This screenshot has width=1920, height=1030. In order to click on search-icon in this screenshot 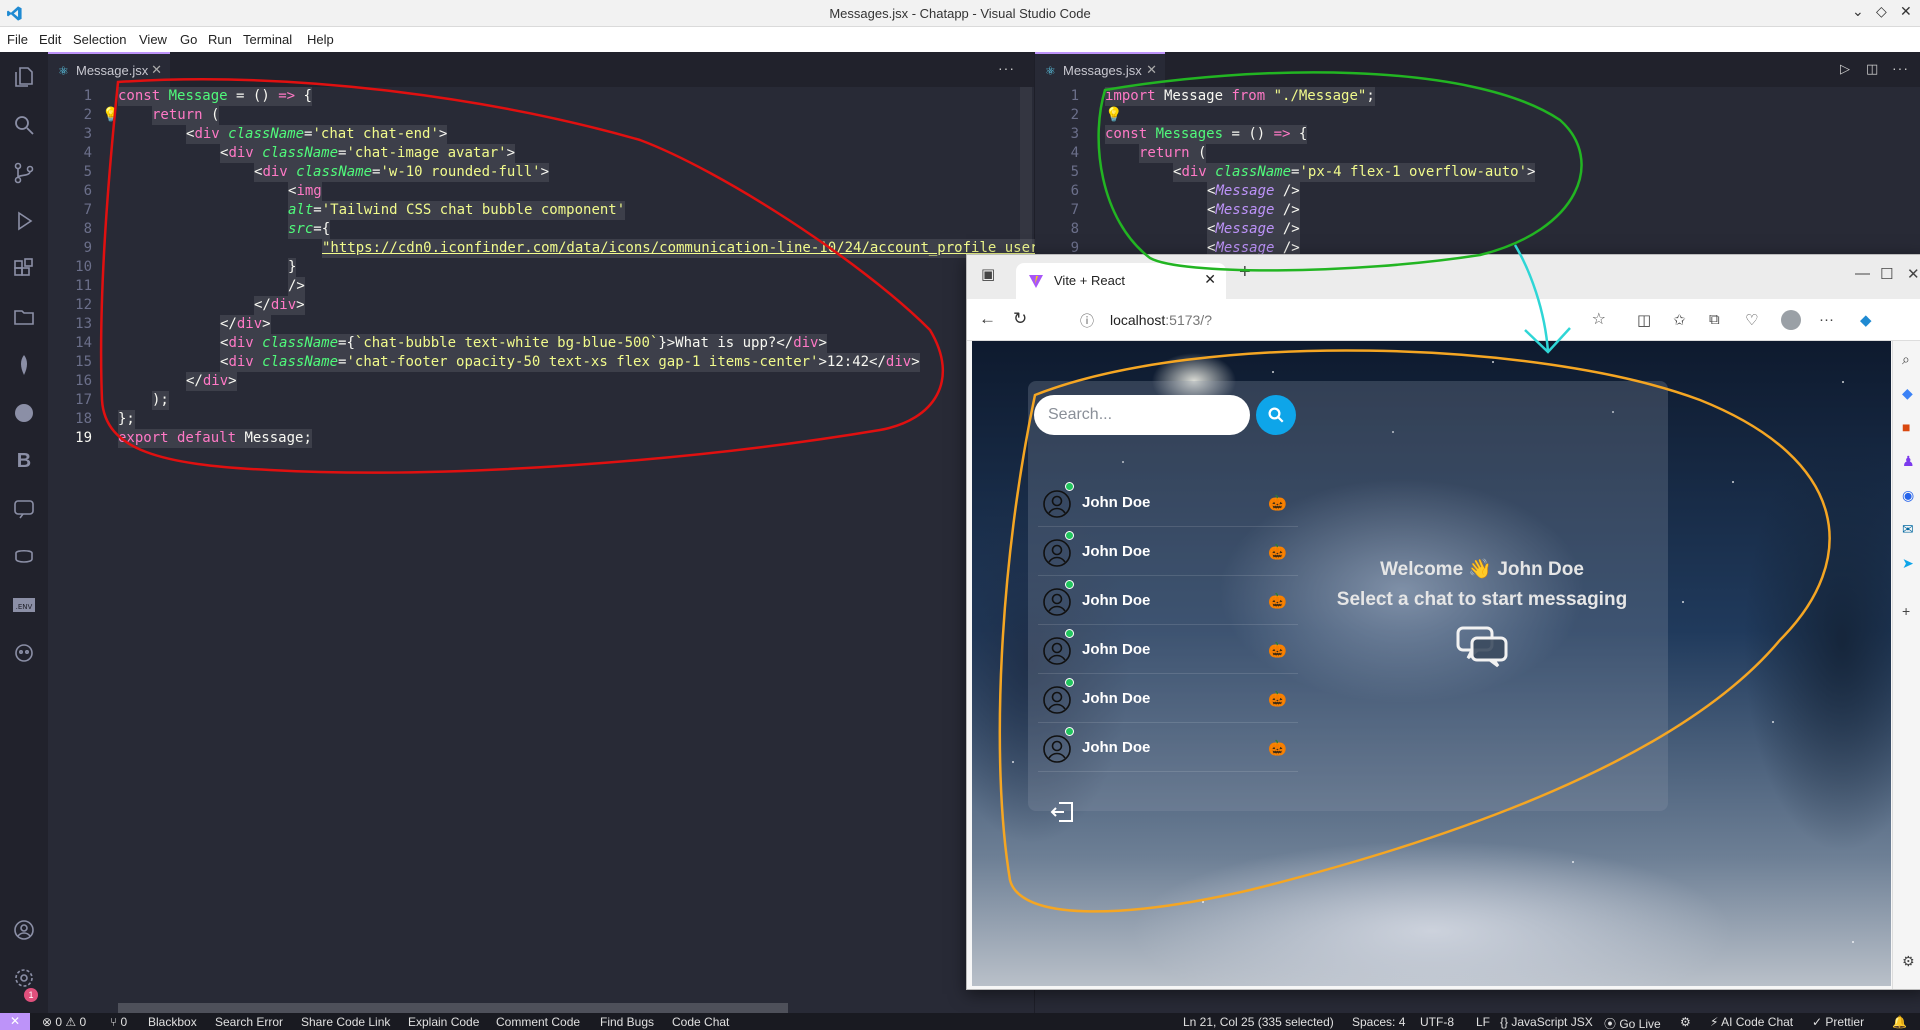, I will do `click(24, 125)`.